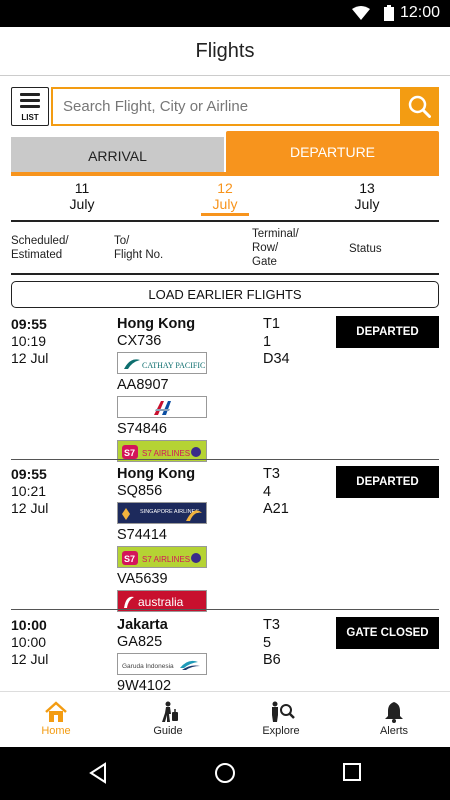 Image resolution: width=450 pixels, height=800 pixels. Describe the element at coordinates (142, 625) in the screenshot. I see `destination-city: Jakarta` at that location.